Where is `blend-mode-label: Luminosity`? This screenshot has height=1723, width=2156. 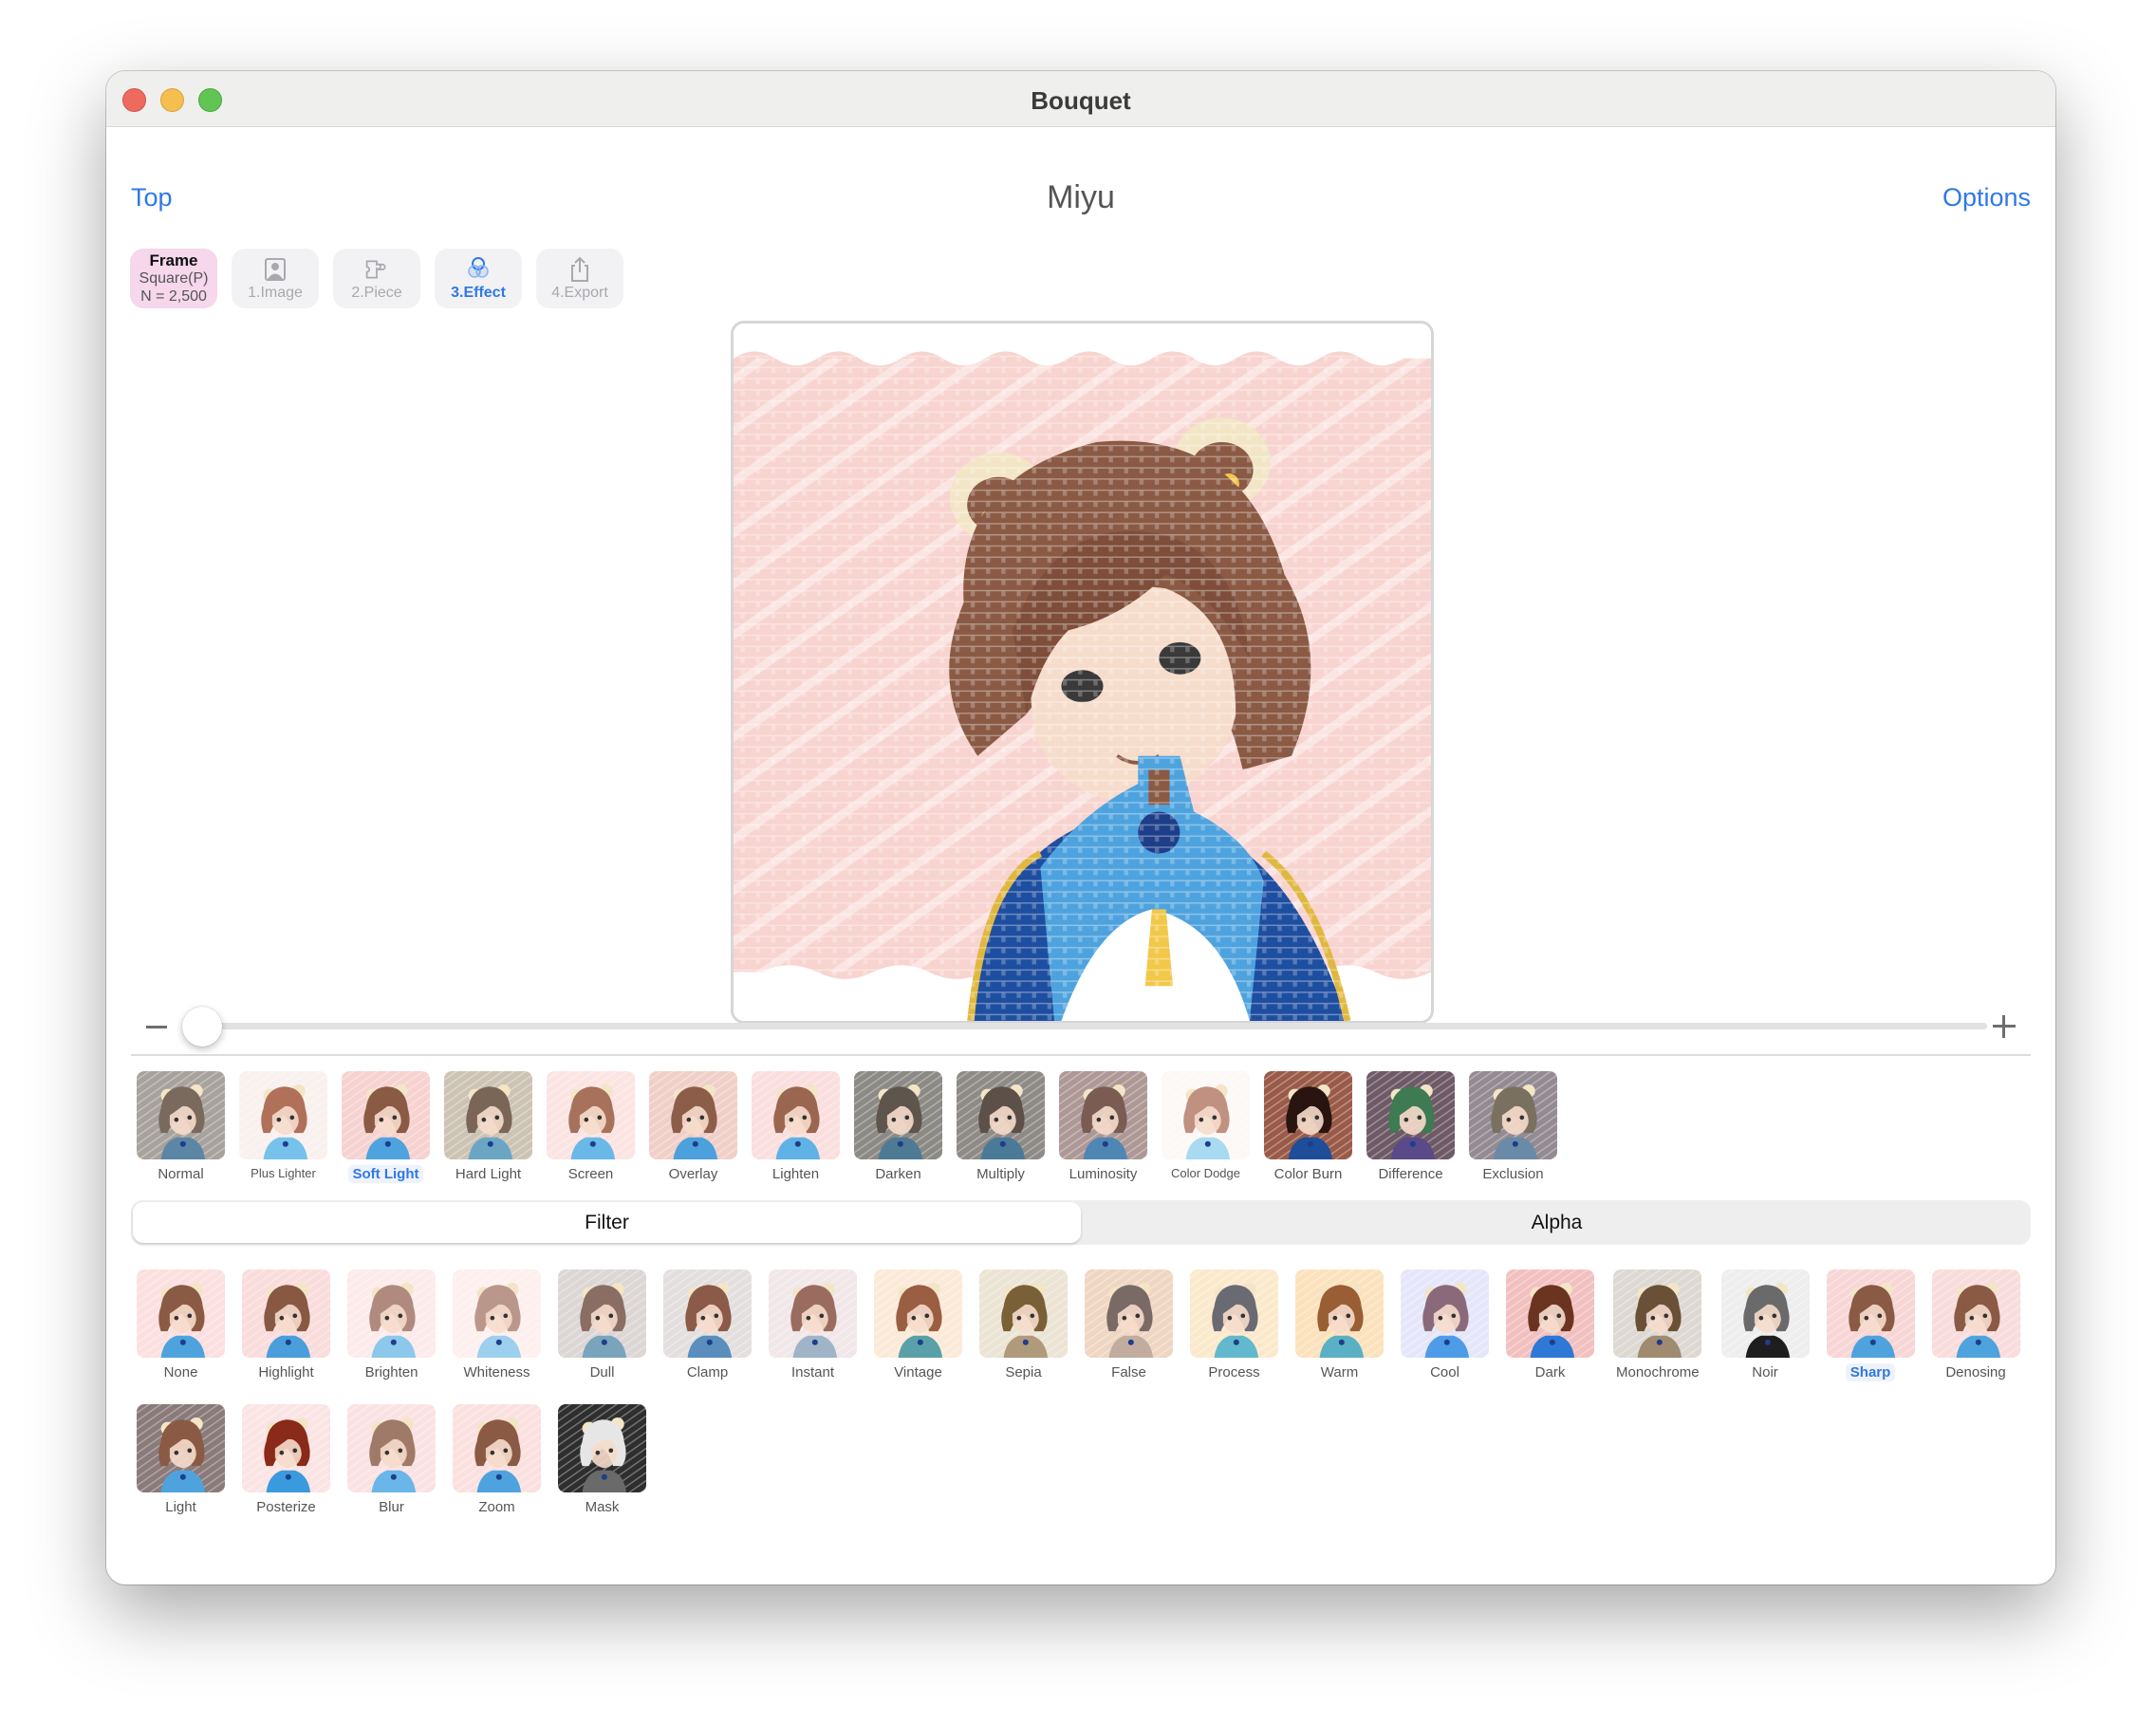 blend-mode-label: Luminosity is located at coordinates (1103, 1174).